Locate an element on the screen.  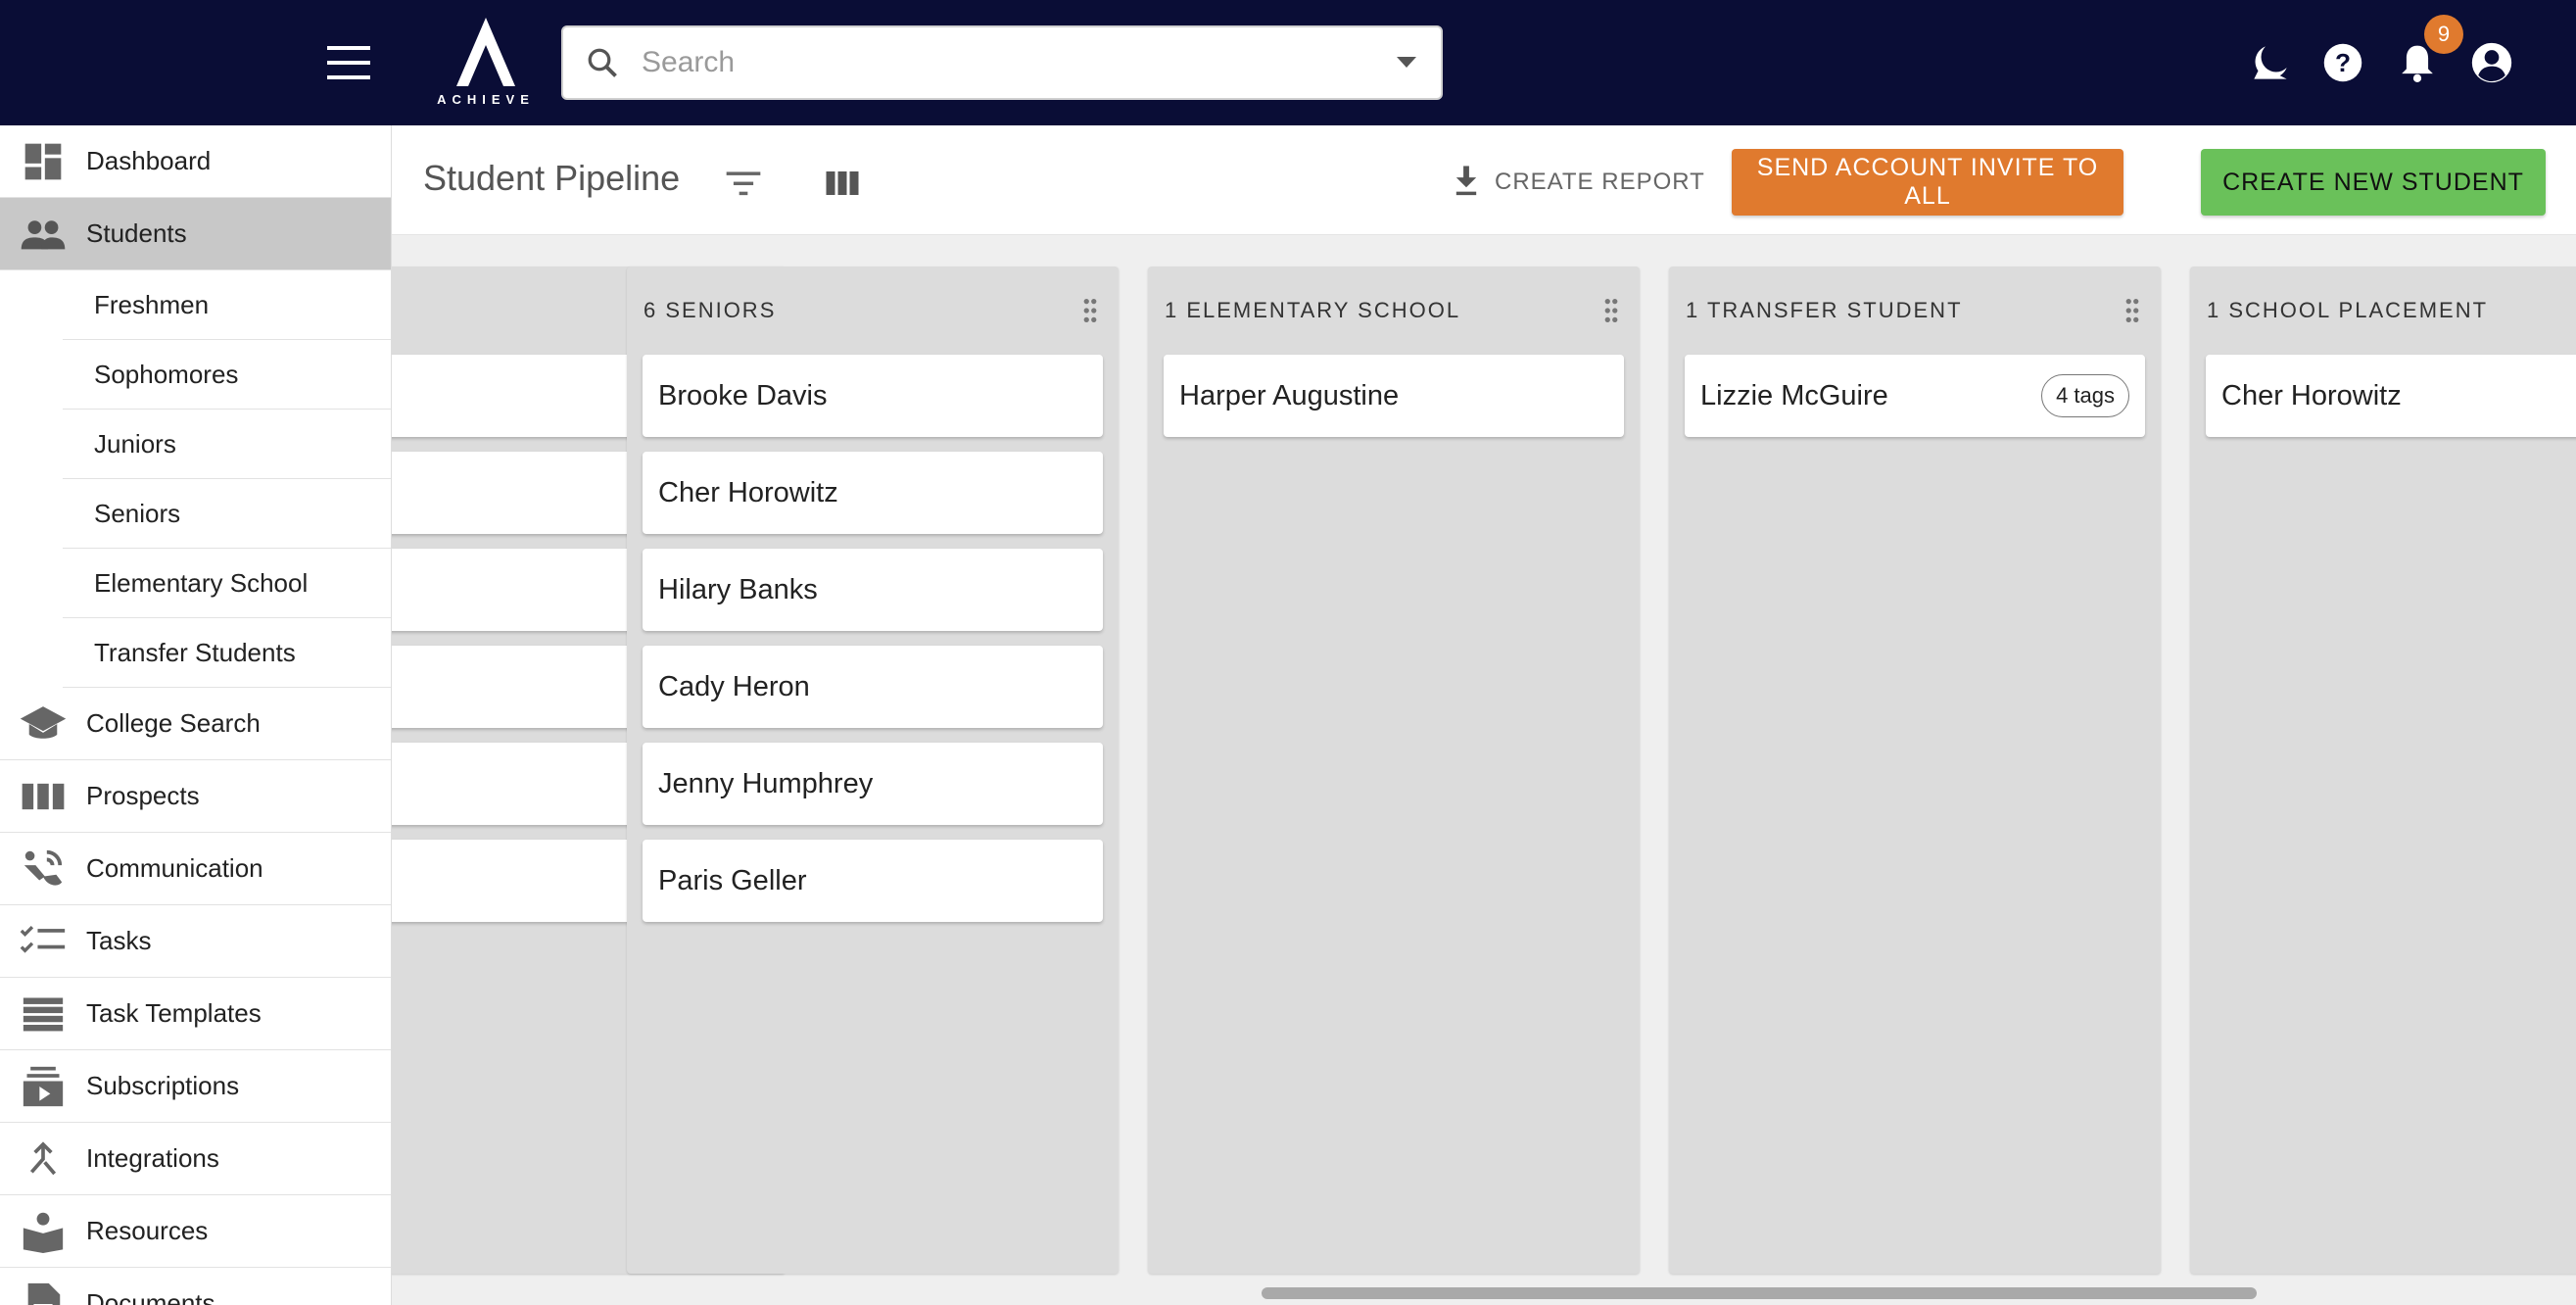
sidebar-item-label: Students is located at coordinates (136, 233).